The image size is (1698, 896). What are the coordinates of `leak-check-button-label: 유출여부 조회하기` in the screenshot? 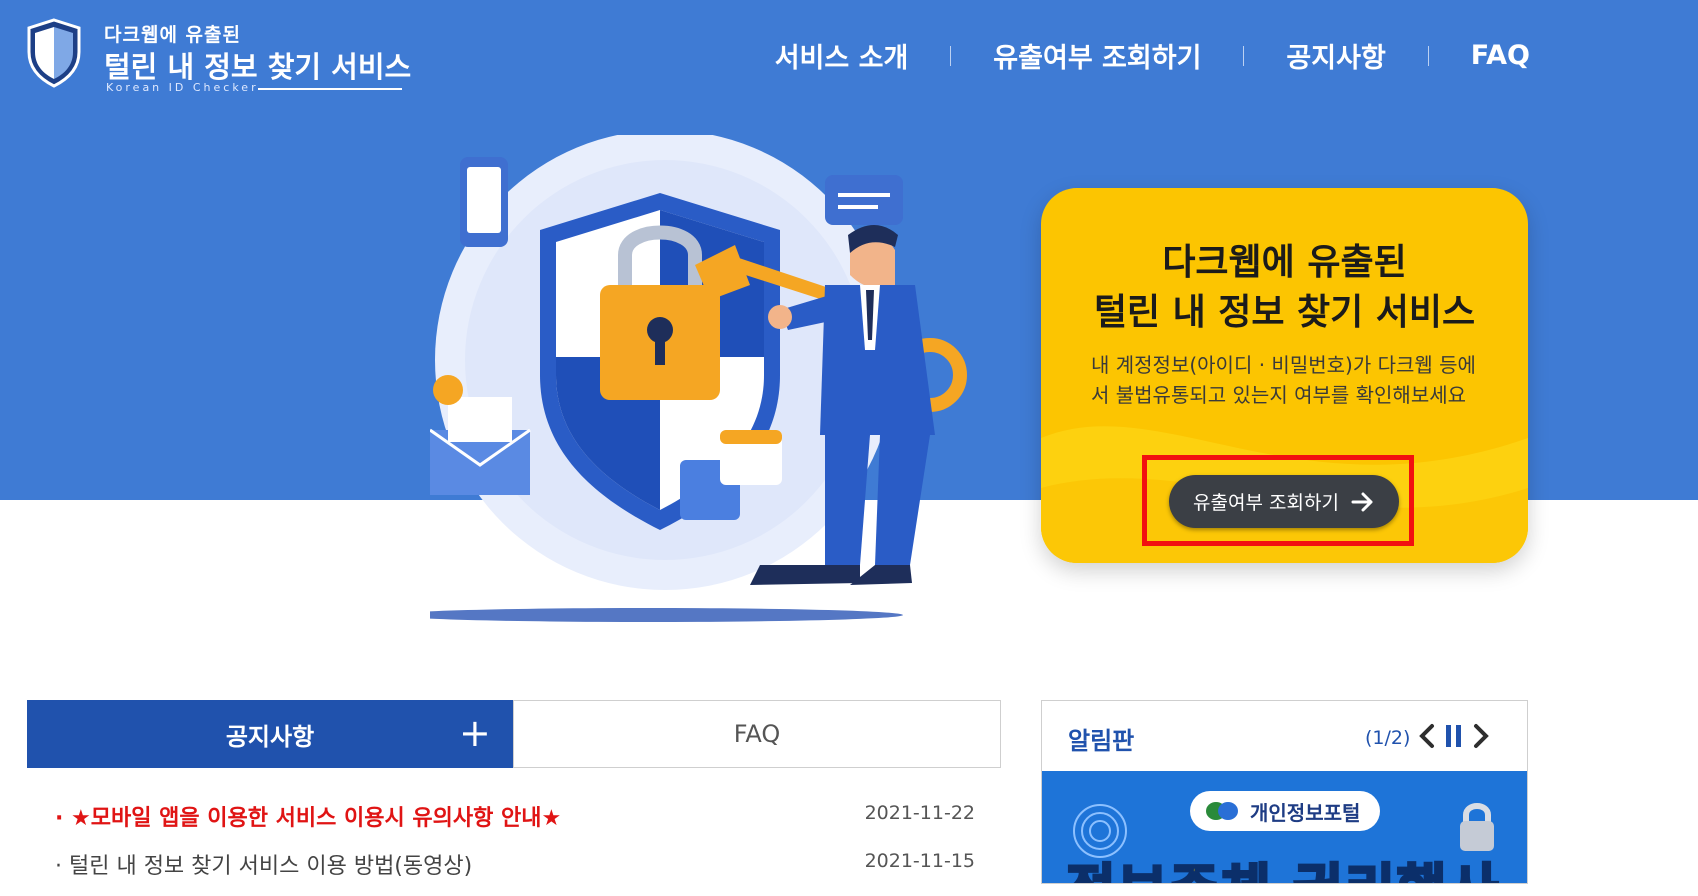 It's located at (1266, 503).